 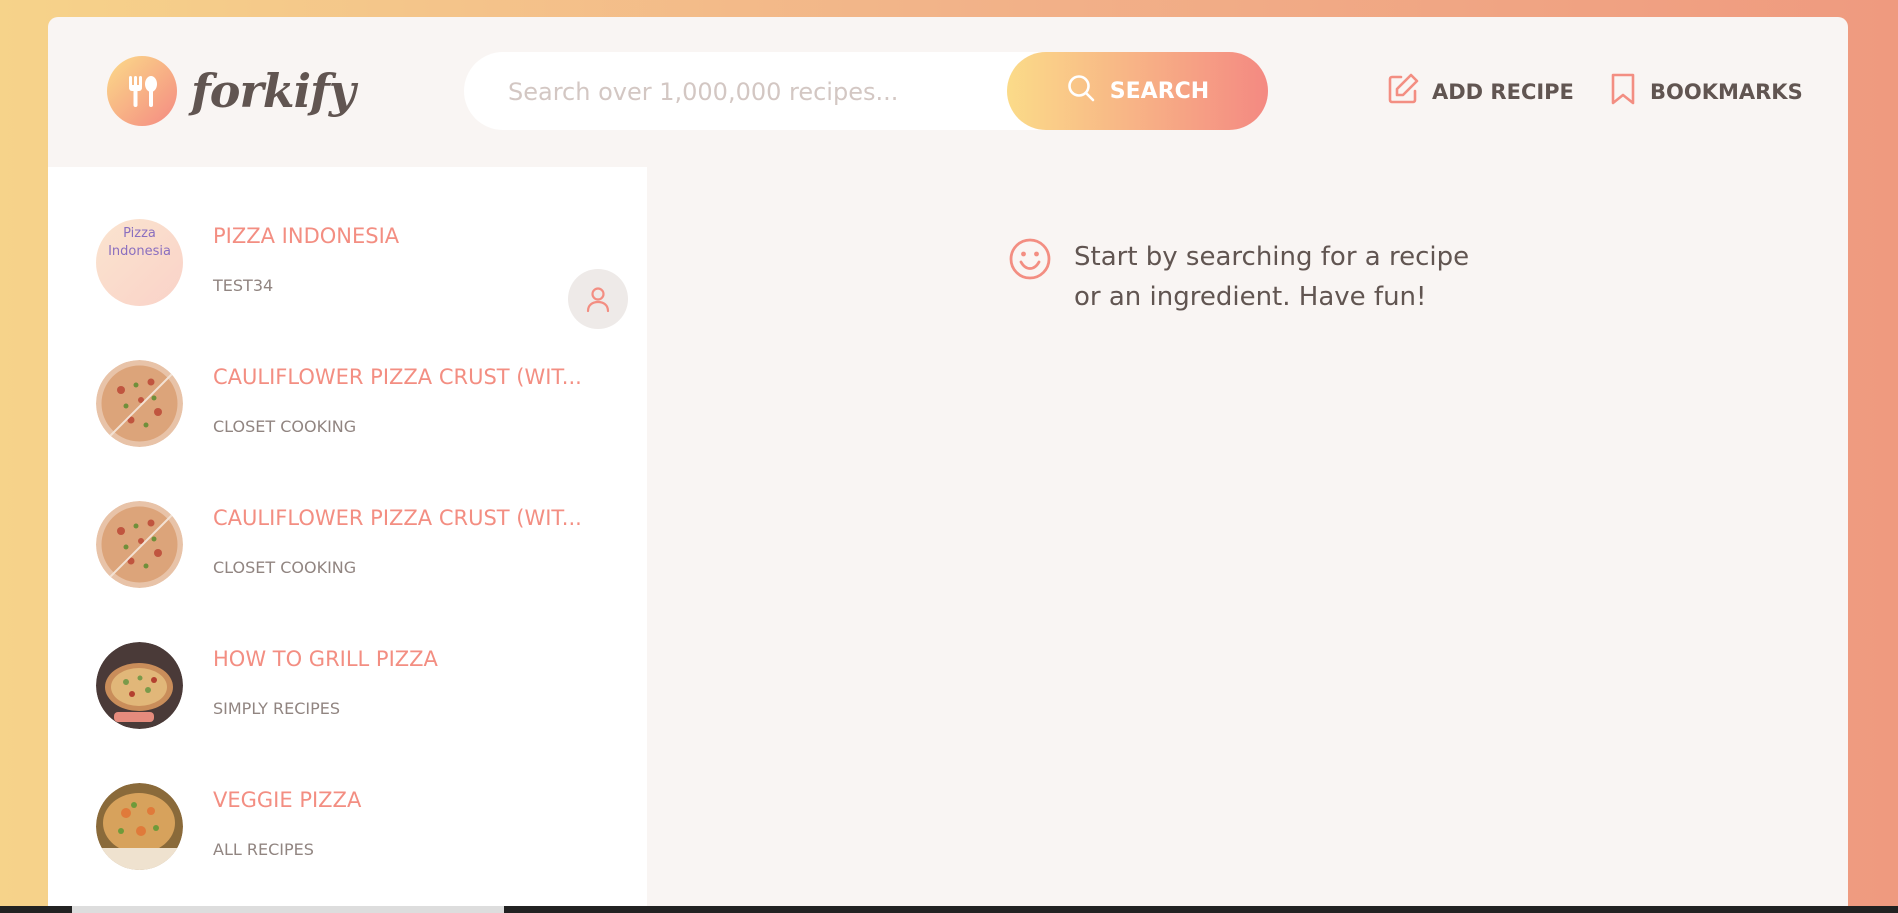 I want to click on search-input, so click(x=743, y=92).